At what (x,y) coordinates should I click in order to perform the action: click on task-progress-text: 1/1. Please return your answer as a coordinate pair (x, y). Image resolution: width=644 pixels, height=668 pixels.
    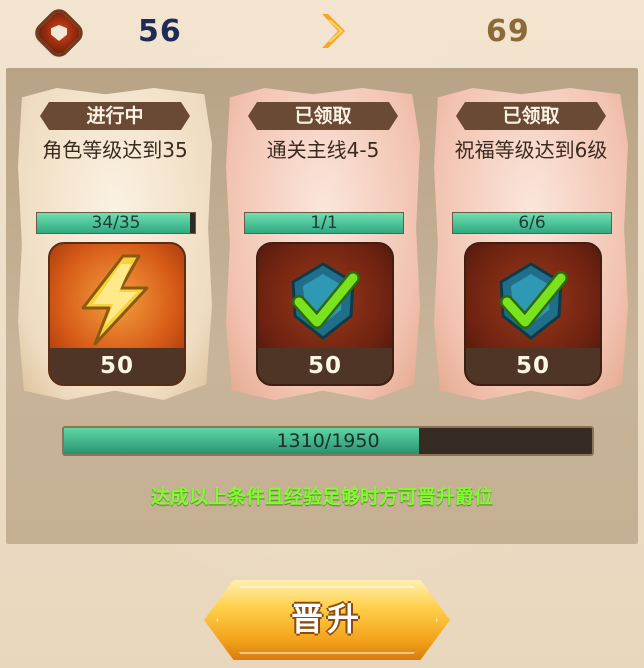
    Looking at the image, I should click on (324, 223).